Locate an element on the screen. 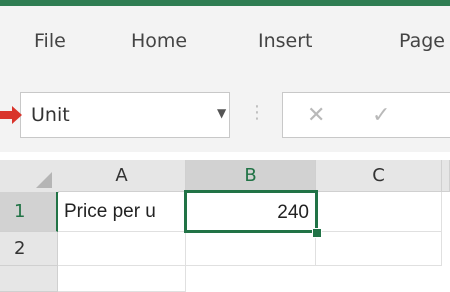 The height and width of the screenshot is (292, 450). fill-handle is located at coordinates (317, 233).